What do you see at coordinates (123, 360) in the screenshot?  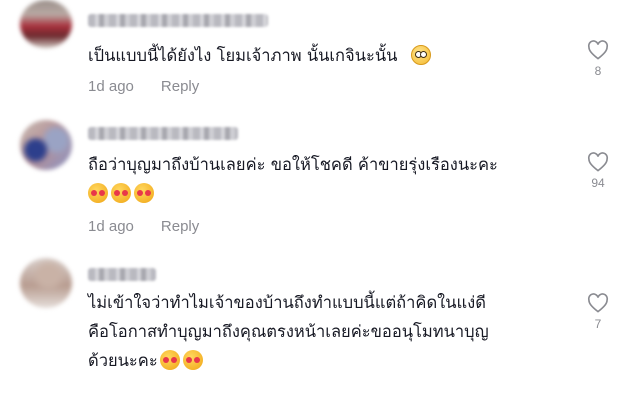 I see `comment-text-line: ด้วยนะคะ` at bounding box center [123, 360].